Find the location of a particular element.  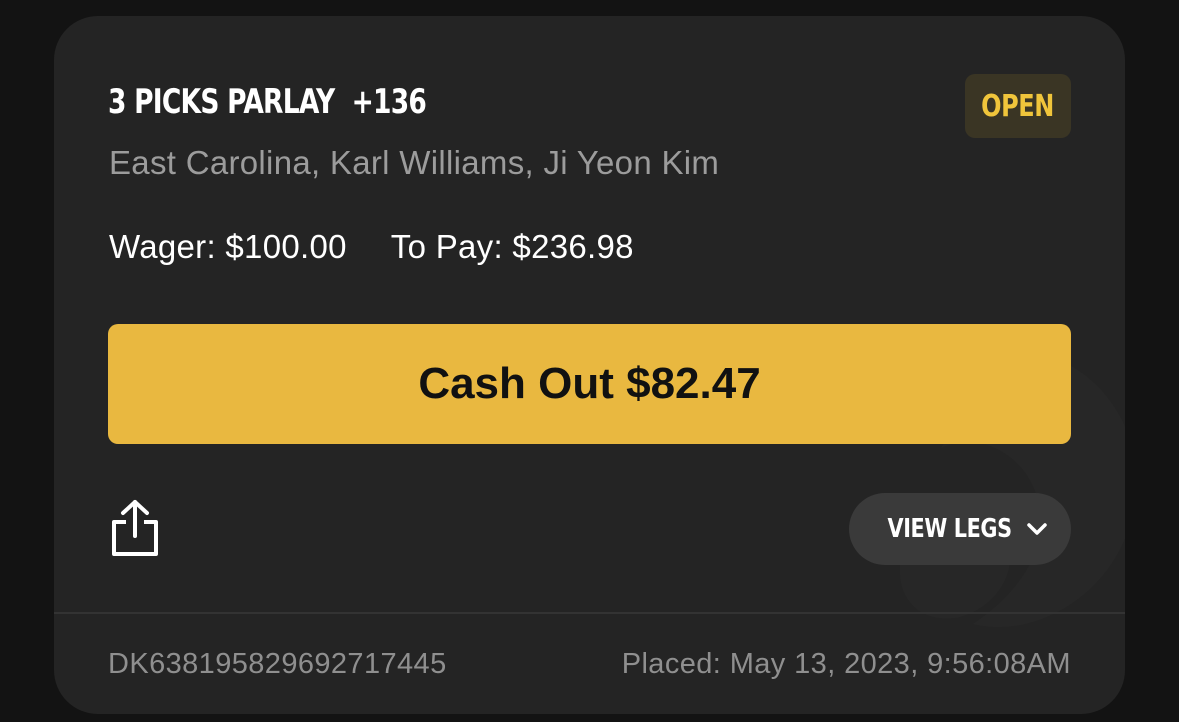

wager-row: Wager: $100.00 To Pay: $236.98 is located at coordinates (371, 247).